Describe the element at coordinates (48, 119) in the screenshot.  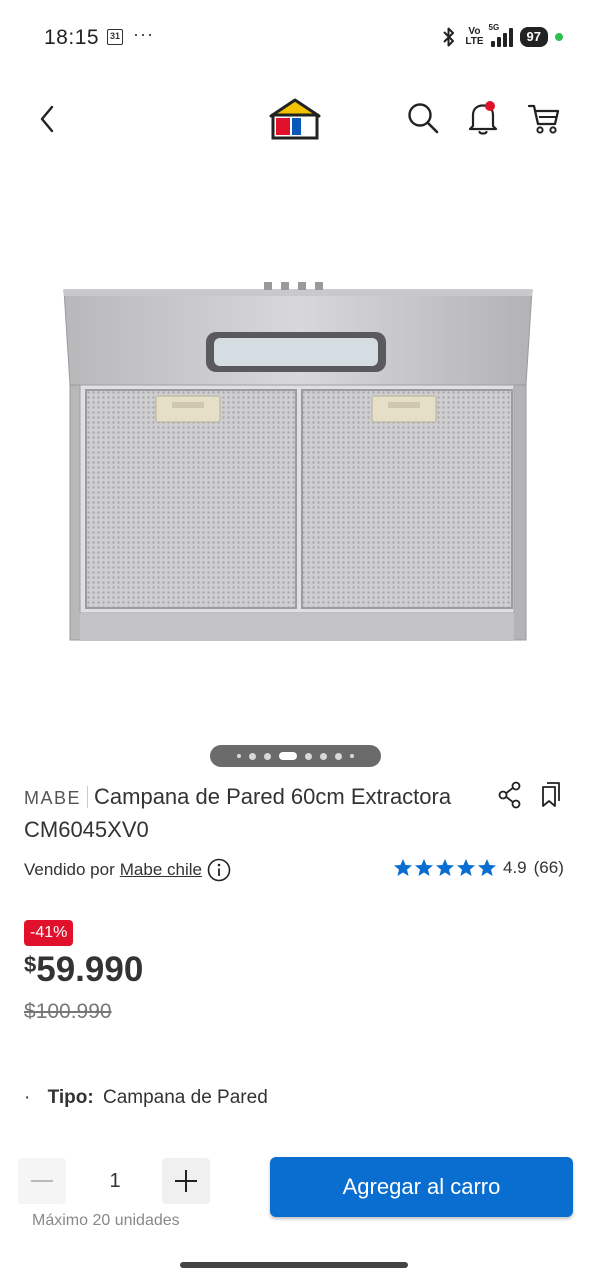
I see `back-arrow-icon` at that location.